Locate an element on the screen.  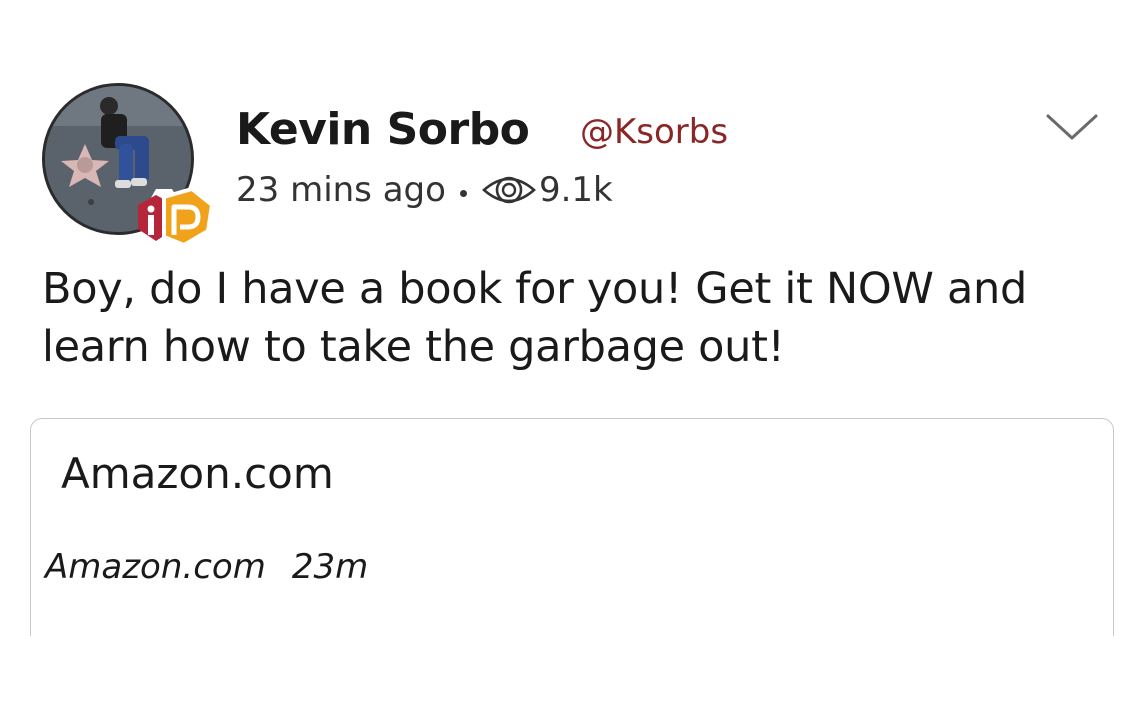
link-meta: Amazon.com 23m is located at coordinates (206, 567).